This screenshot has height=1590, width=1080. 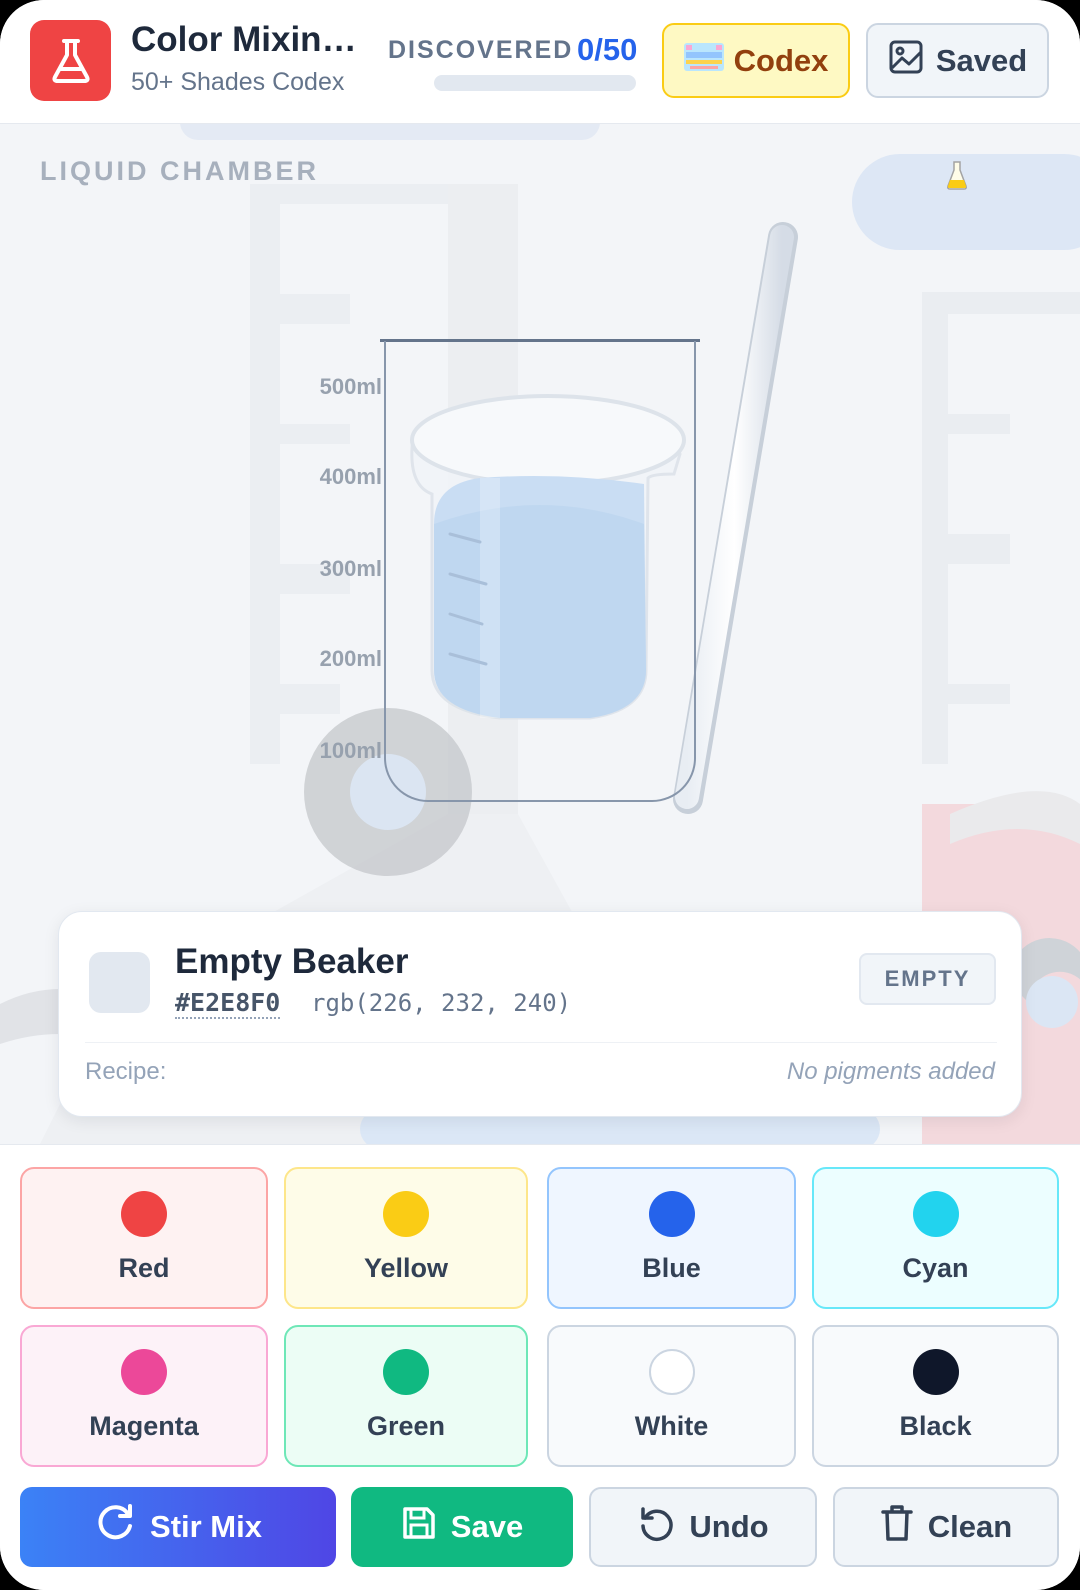 What do you see at coordinates (671, 1238) in the screenshot?
I see `pigment-button-blue: Blue` at bounding box center [671, 1238].